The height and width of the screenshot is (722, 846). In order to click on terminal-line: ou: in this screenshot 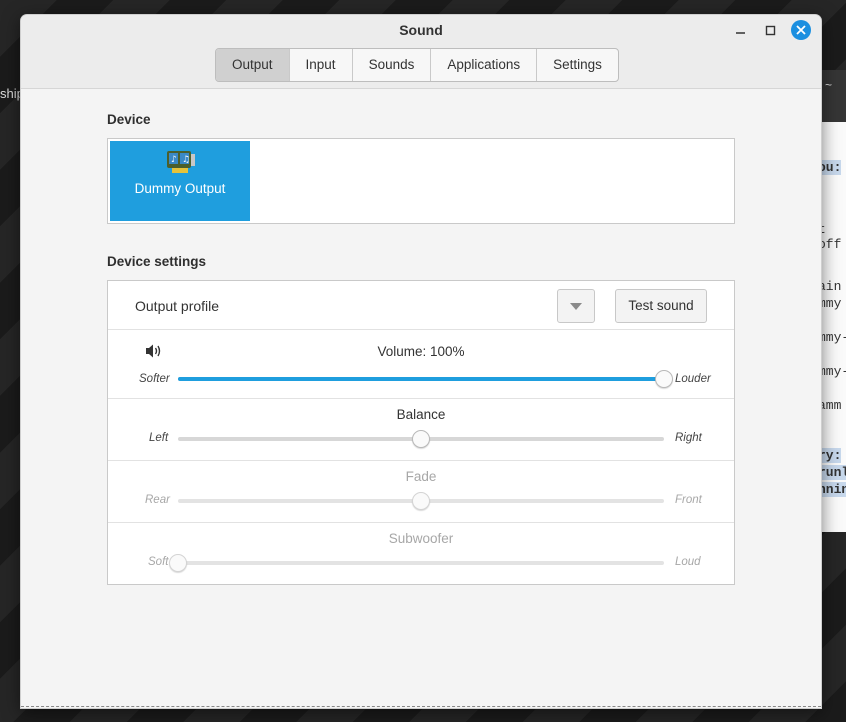, I will do `click(830, 167)`.